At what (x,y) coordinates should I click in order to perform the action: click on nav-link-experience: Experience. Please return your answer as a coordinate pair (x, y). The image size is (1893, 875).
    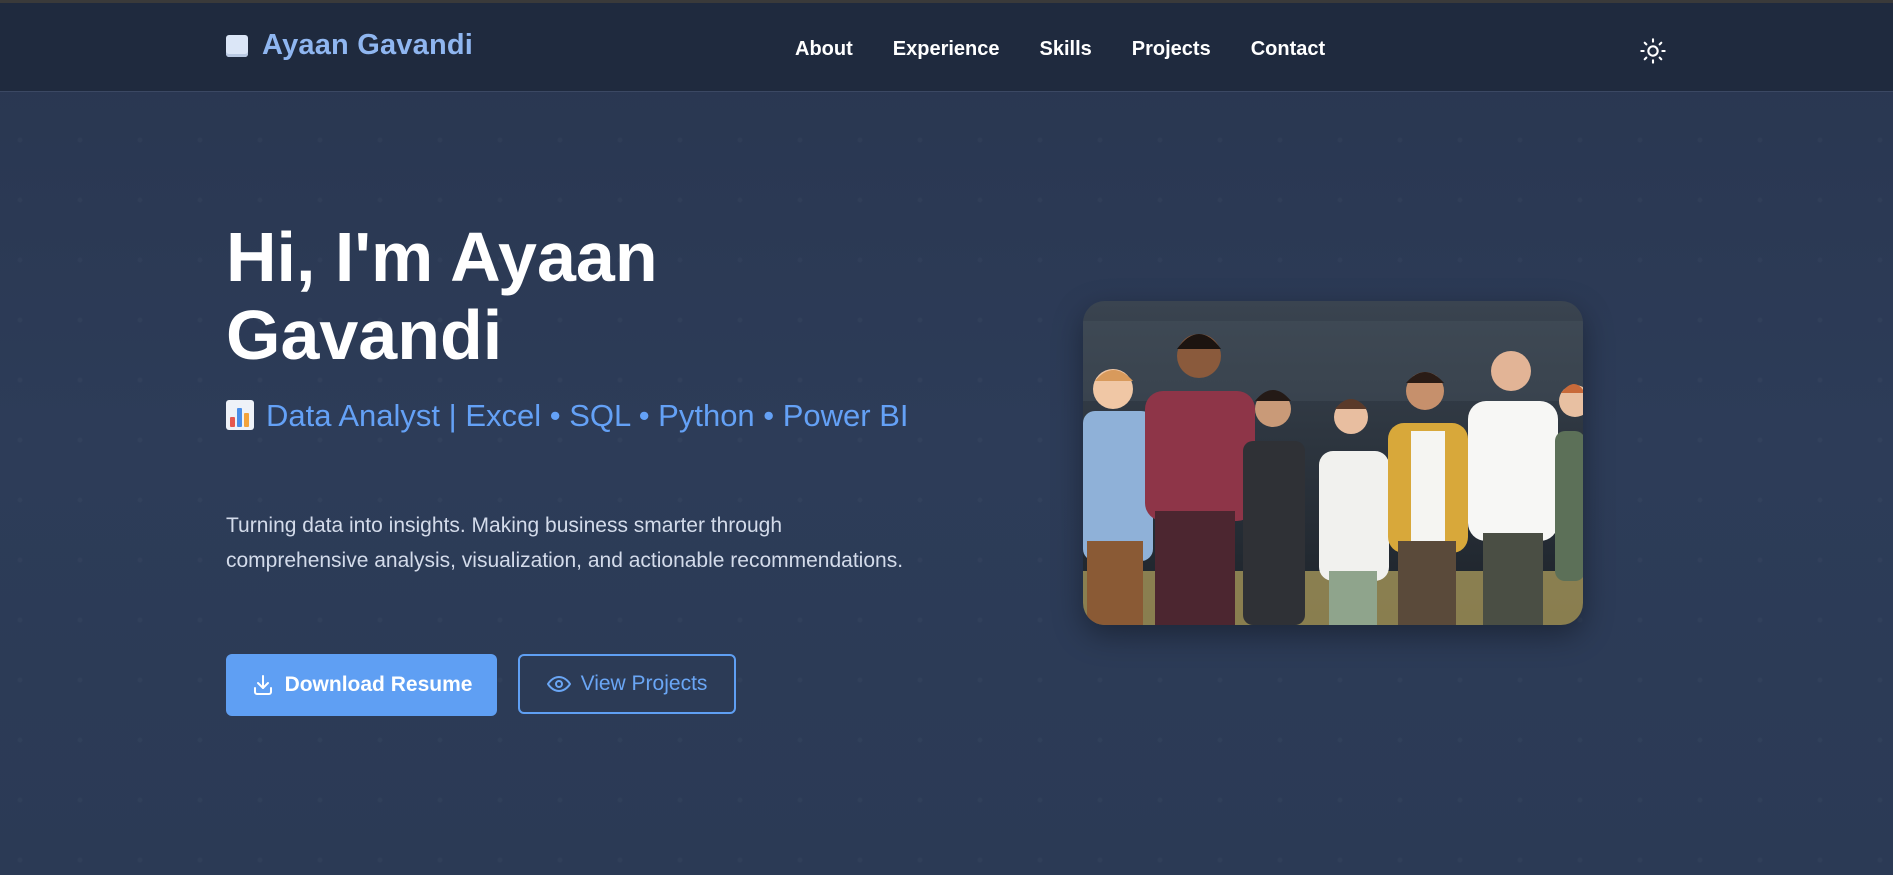
    Looking at the image, I should click on (946, 49).